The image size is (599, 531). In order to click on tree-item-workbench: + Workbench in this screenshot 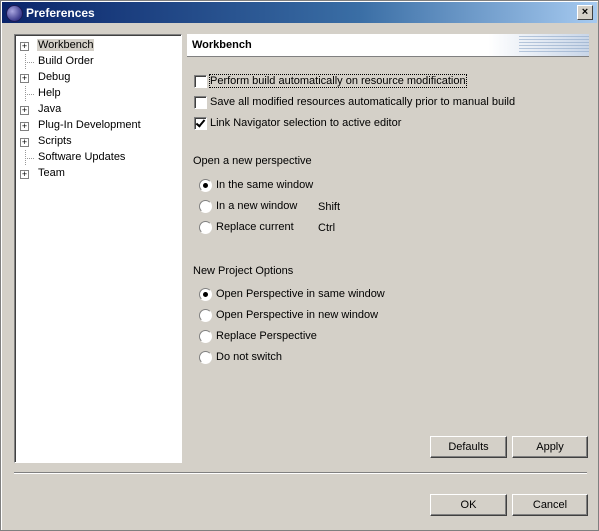, I will do `click(98, 46)`.